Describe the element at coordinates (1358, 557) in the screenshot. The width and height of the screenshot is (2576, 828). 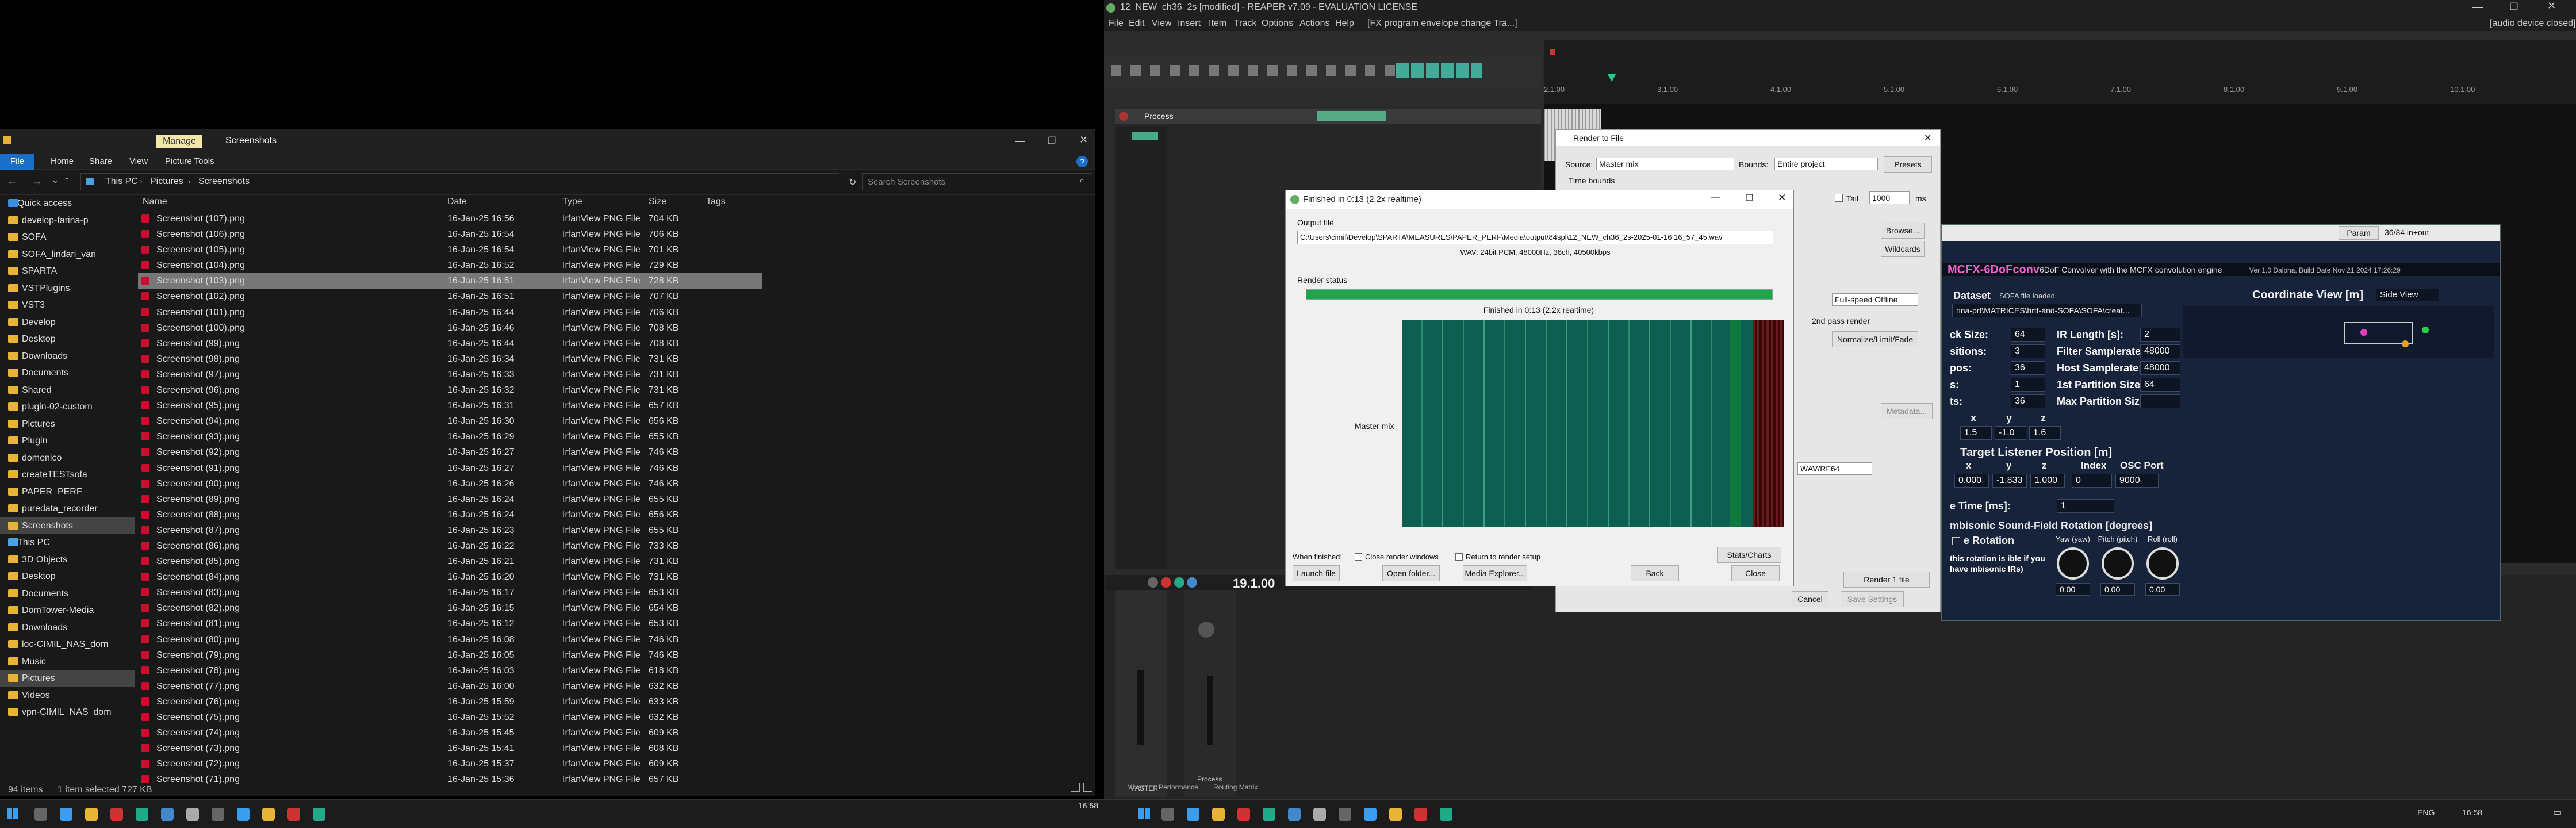
I see `close-windows-checkbox` at that location.